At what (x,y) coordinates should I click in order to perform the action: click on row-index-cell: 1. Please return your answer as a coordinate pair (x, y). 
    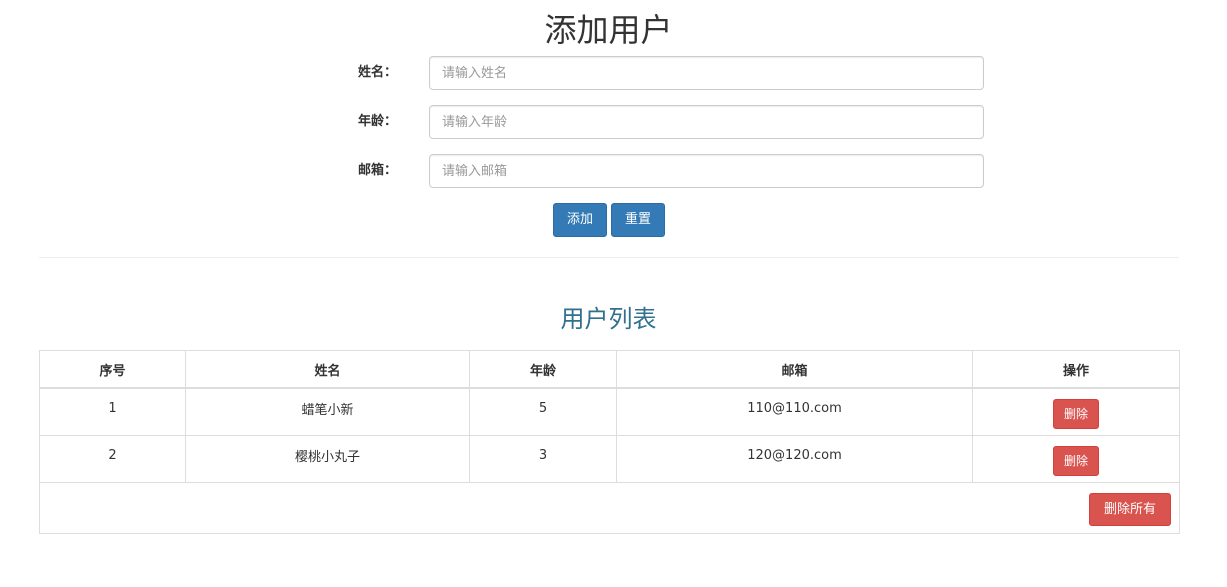
    Looking at the image, I should click on (112, 411).